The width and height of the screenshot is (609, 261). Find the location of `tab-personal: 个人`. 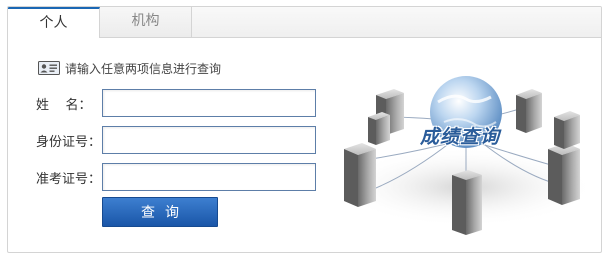

tab-personal: 个人 is located at coordinates (54, 22).